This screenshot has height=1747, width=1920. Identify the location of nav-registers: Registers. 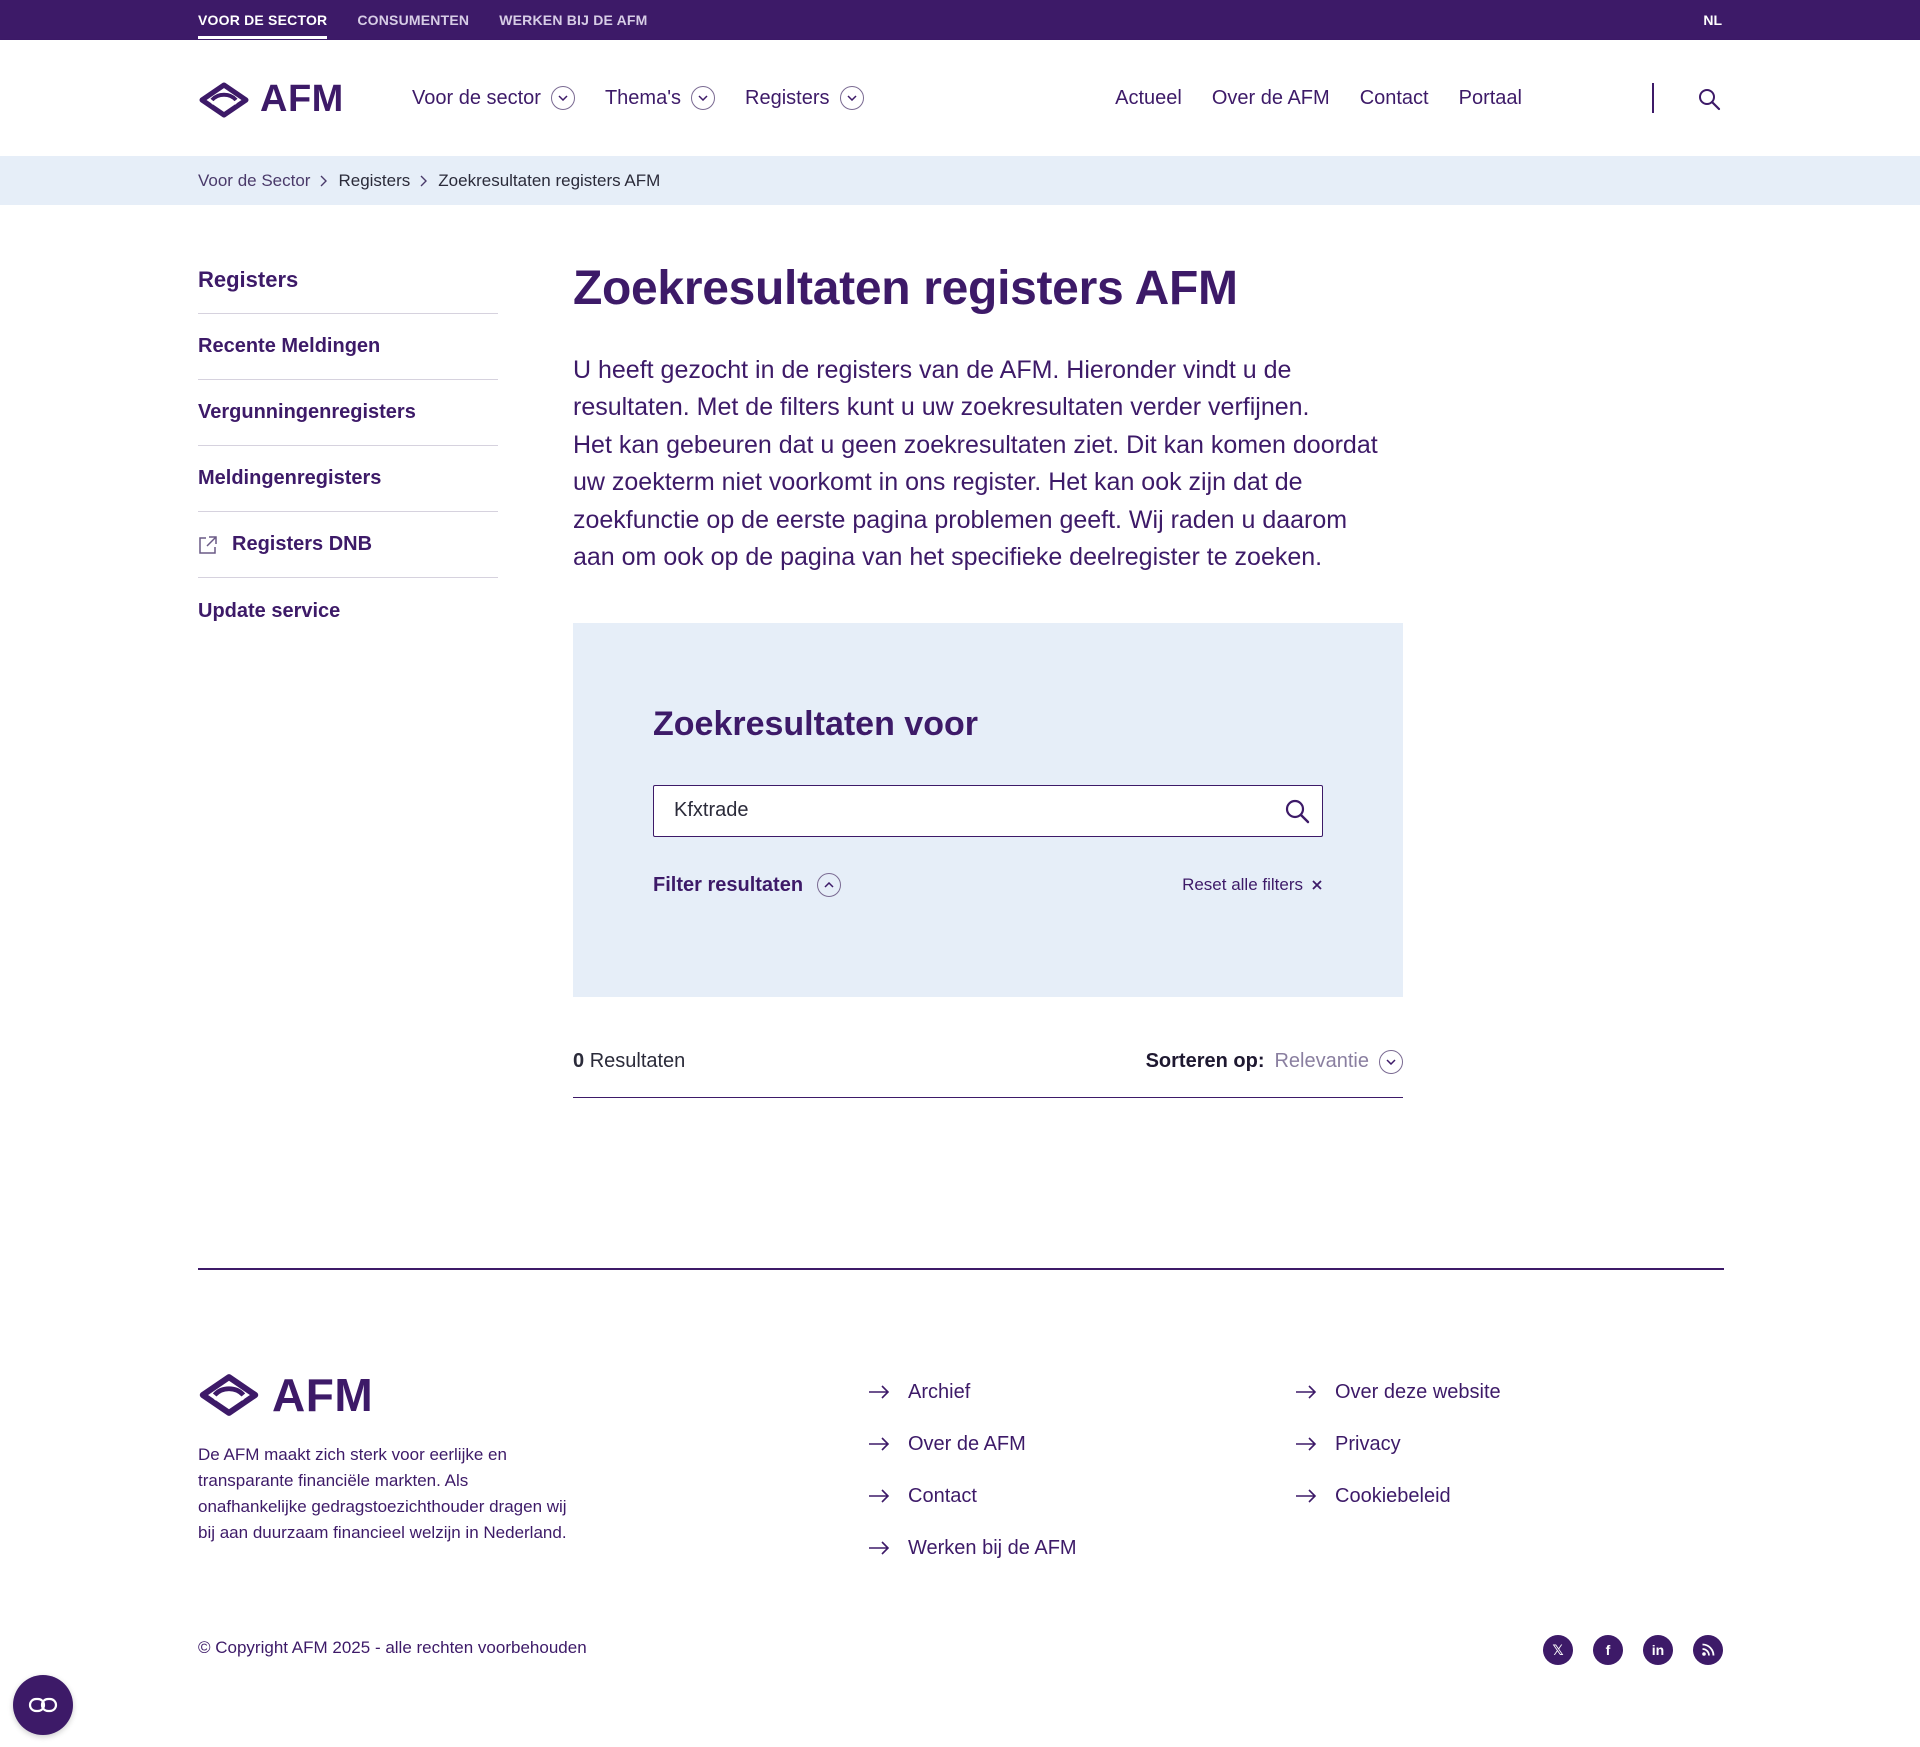
(804, 98).